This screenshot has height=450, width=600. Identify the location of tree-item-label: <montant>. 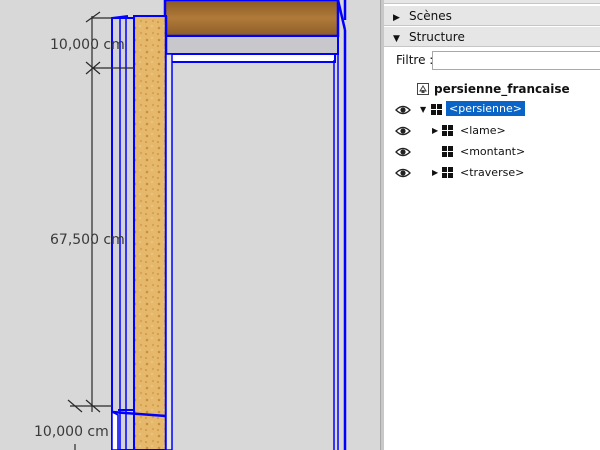
(493, 151).